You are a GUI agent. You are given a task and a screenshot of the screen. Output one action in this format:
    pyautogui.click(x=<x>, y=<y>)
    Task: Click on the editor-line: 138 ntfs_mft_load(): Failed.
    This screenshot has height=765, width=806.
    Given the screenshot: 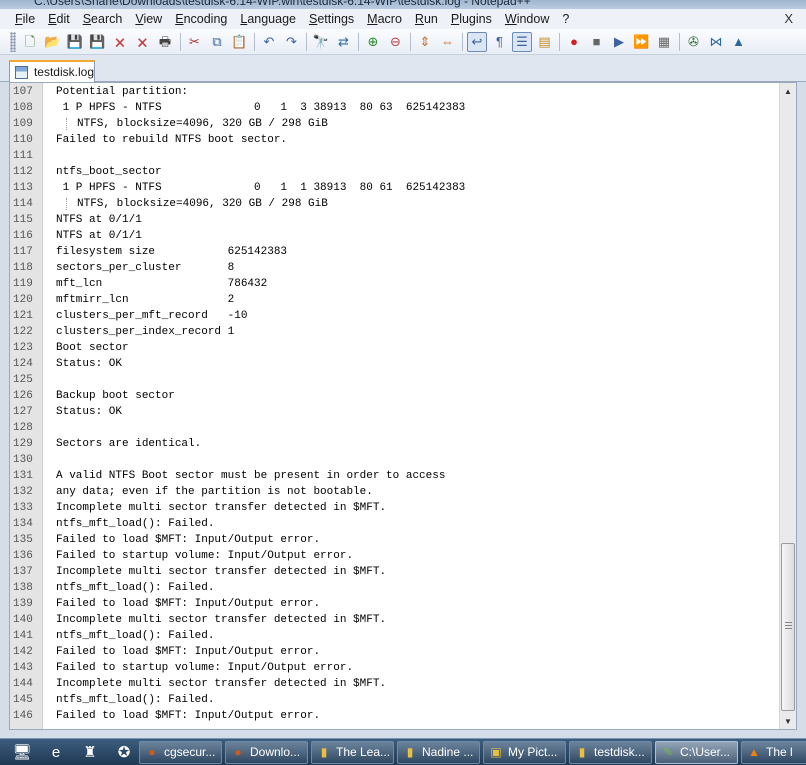 What is the action you would take?
    pyautogui.click(x=395, y=588)
    